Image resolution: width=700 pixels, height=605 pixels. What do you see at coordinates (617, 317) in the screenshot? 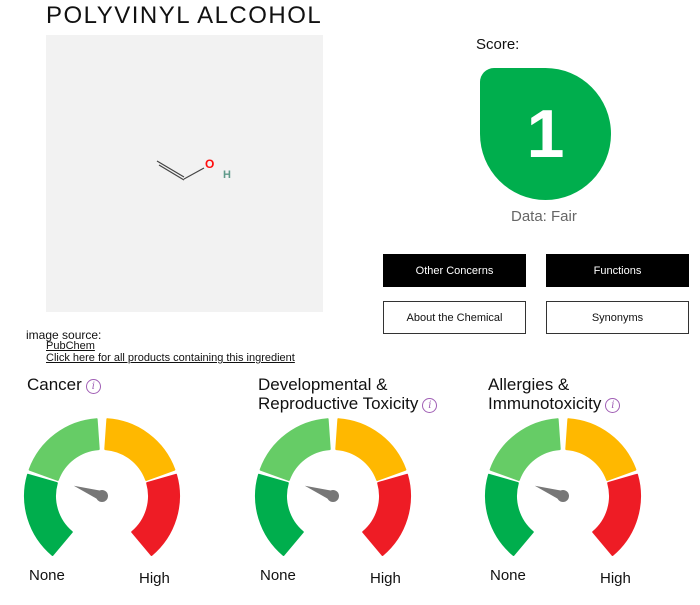
I see `synonyms-button: Synonyms` at bounding box center [617, 317].